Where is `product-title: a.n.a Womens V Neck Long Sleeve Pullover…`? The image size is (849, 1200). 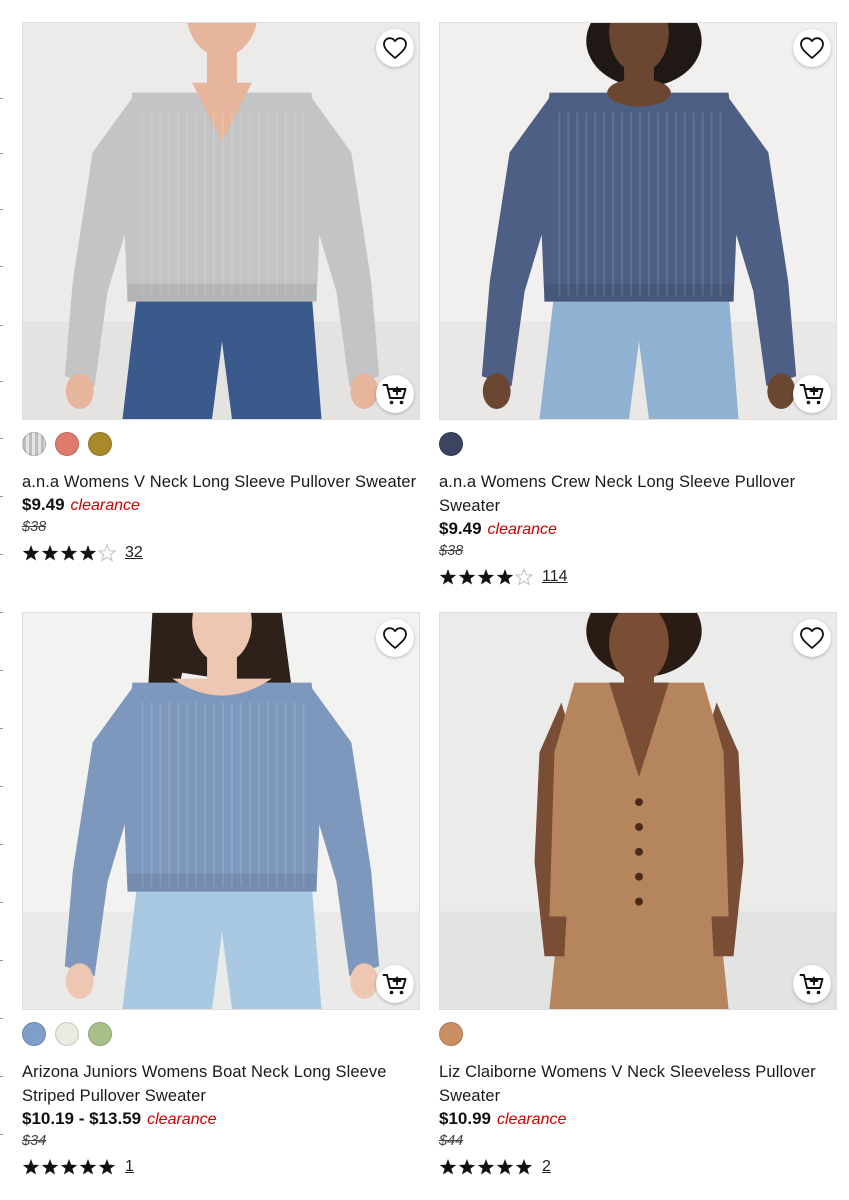
product-title: a.n.a Womens V Neck Long Sleeve Pullover… is located at coordinates (221, 482).